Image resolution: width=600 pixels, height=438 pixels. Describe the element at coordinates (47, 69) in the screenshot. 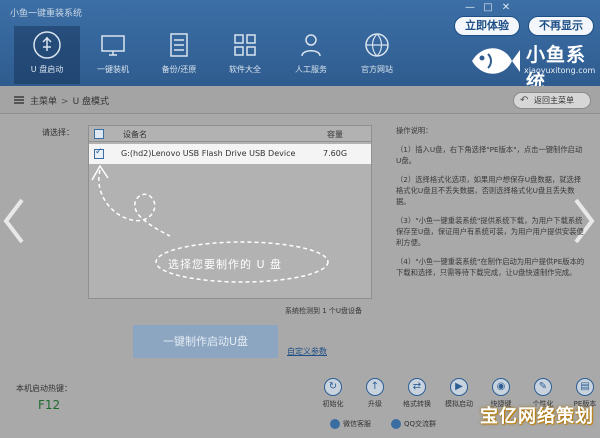

I see `nav-label: U 盘启动` at that location.